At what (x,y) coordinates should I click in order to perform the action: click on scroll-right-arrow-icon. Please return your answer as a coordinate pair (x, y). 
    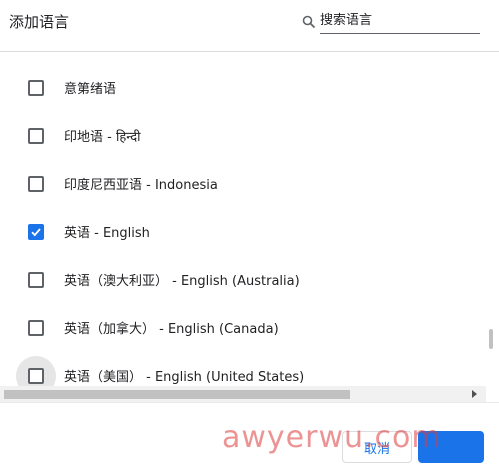
    Looking at the image, I should click on (474, 394).